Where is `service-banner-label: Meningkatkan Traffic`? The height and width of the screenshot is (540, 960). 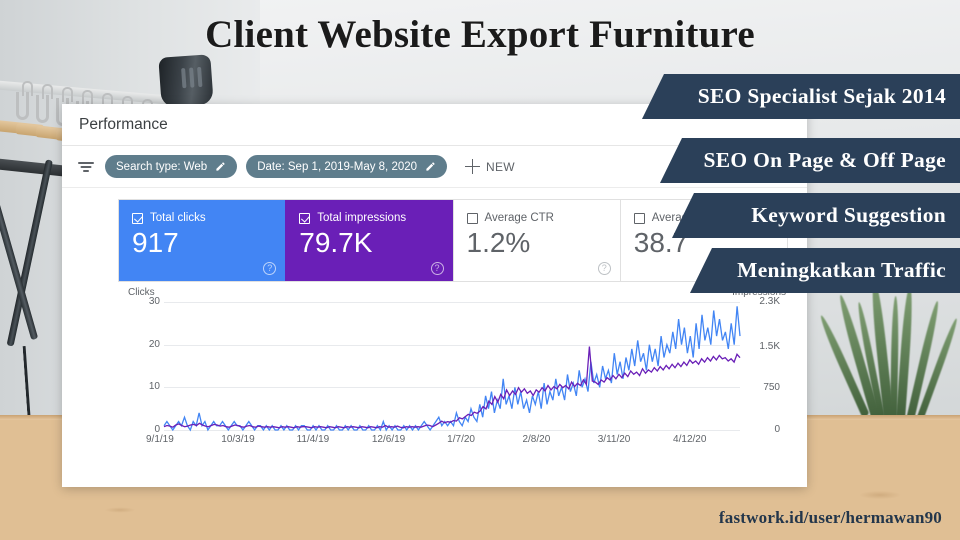 service-banner-label: Meningkatkan Traffic is located at coordinates (841, 270).